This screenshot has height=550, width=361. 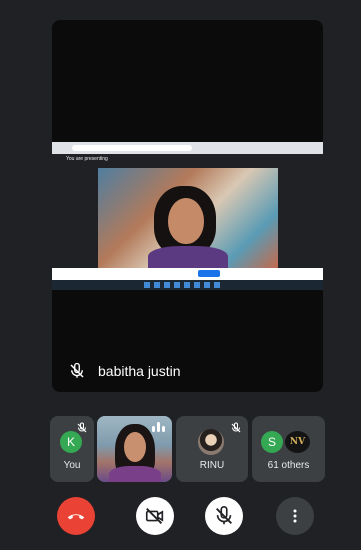 I want to click on participant-tile-rinu: RINU, so click(x=212, y=449).